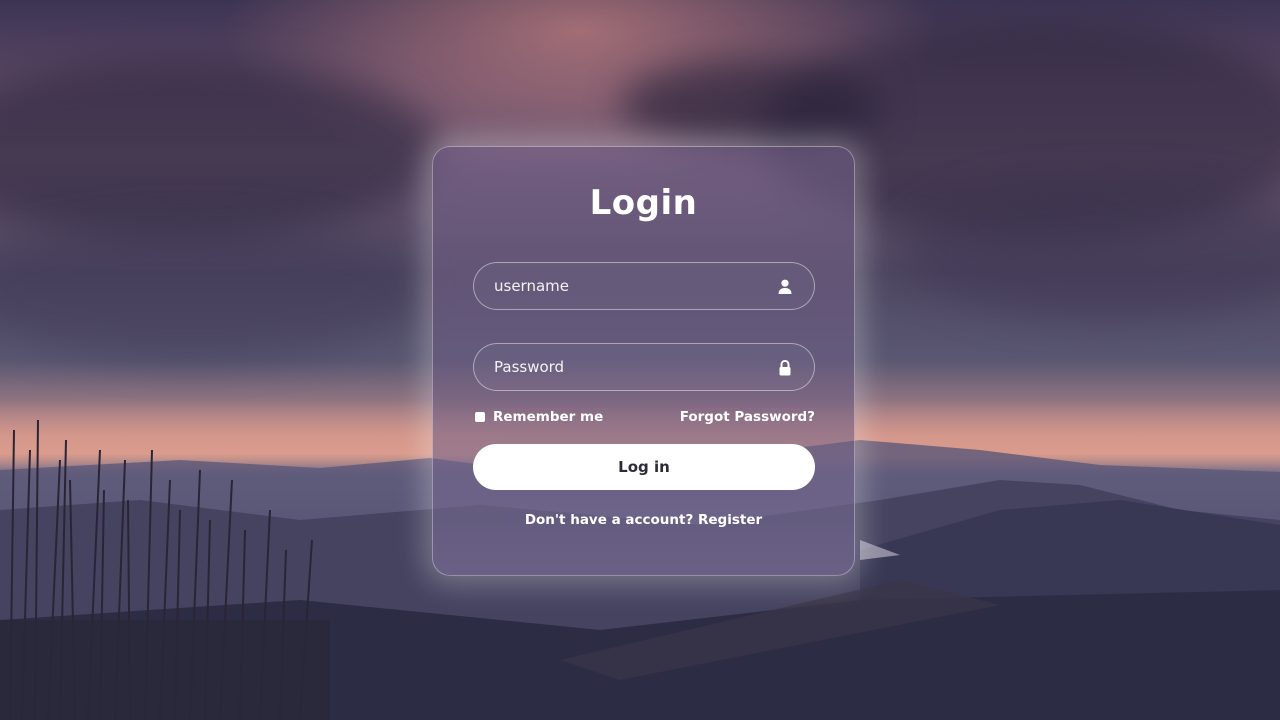  Describe the element at coordinates (747, 417) in the screenshot. I see `forgot-password-link: Forgot Password?` at that location.